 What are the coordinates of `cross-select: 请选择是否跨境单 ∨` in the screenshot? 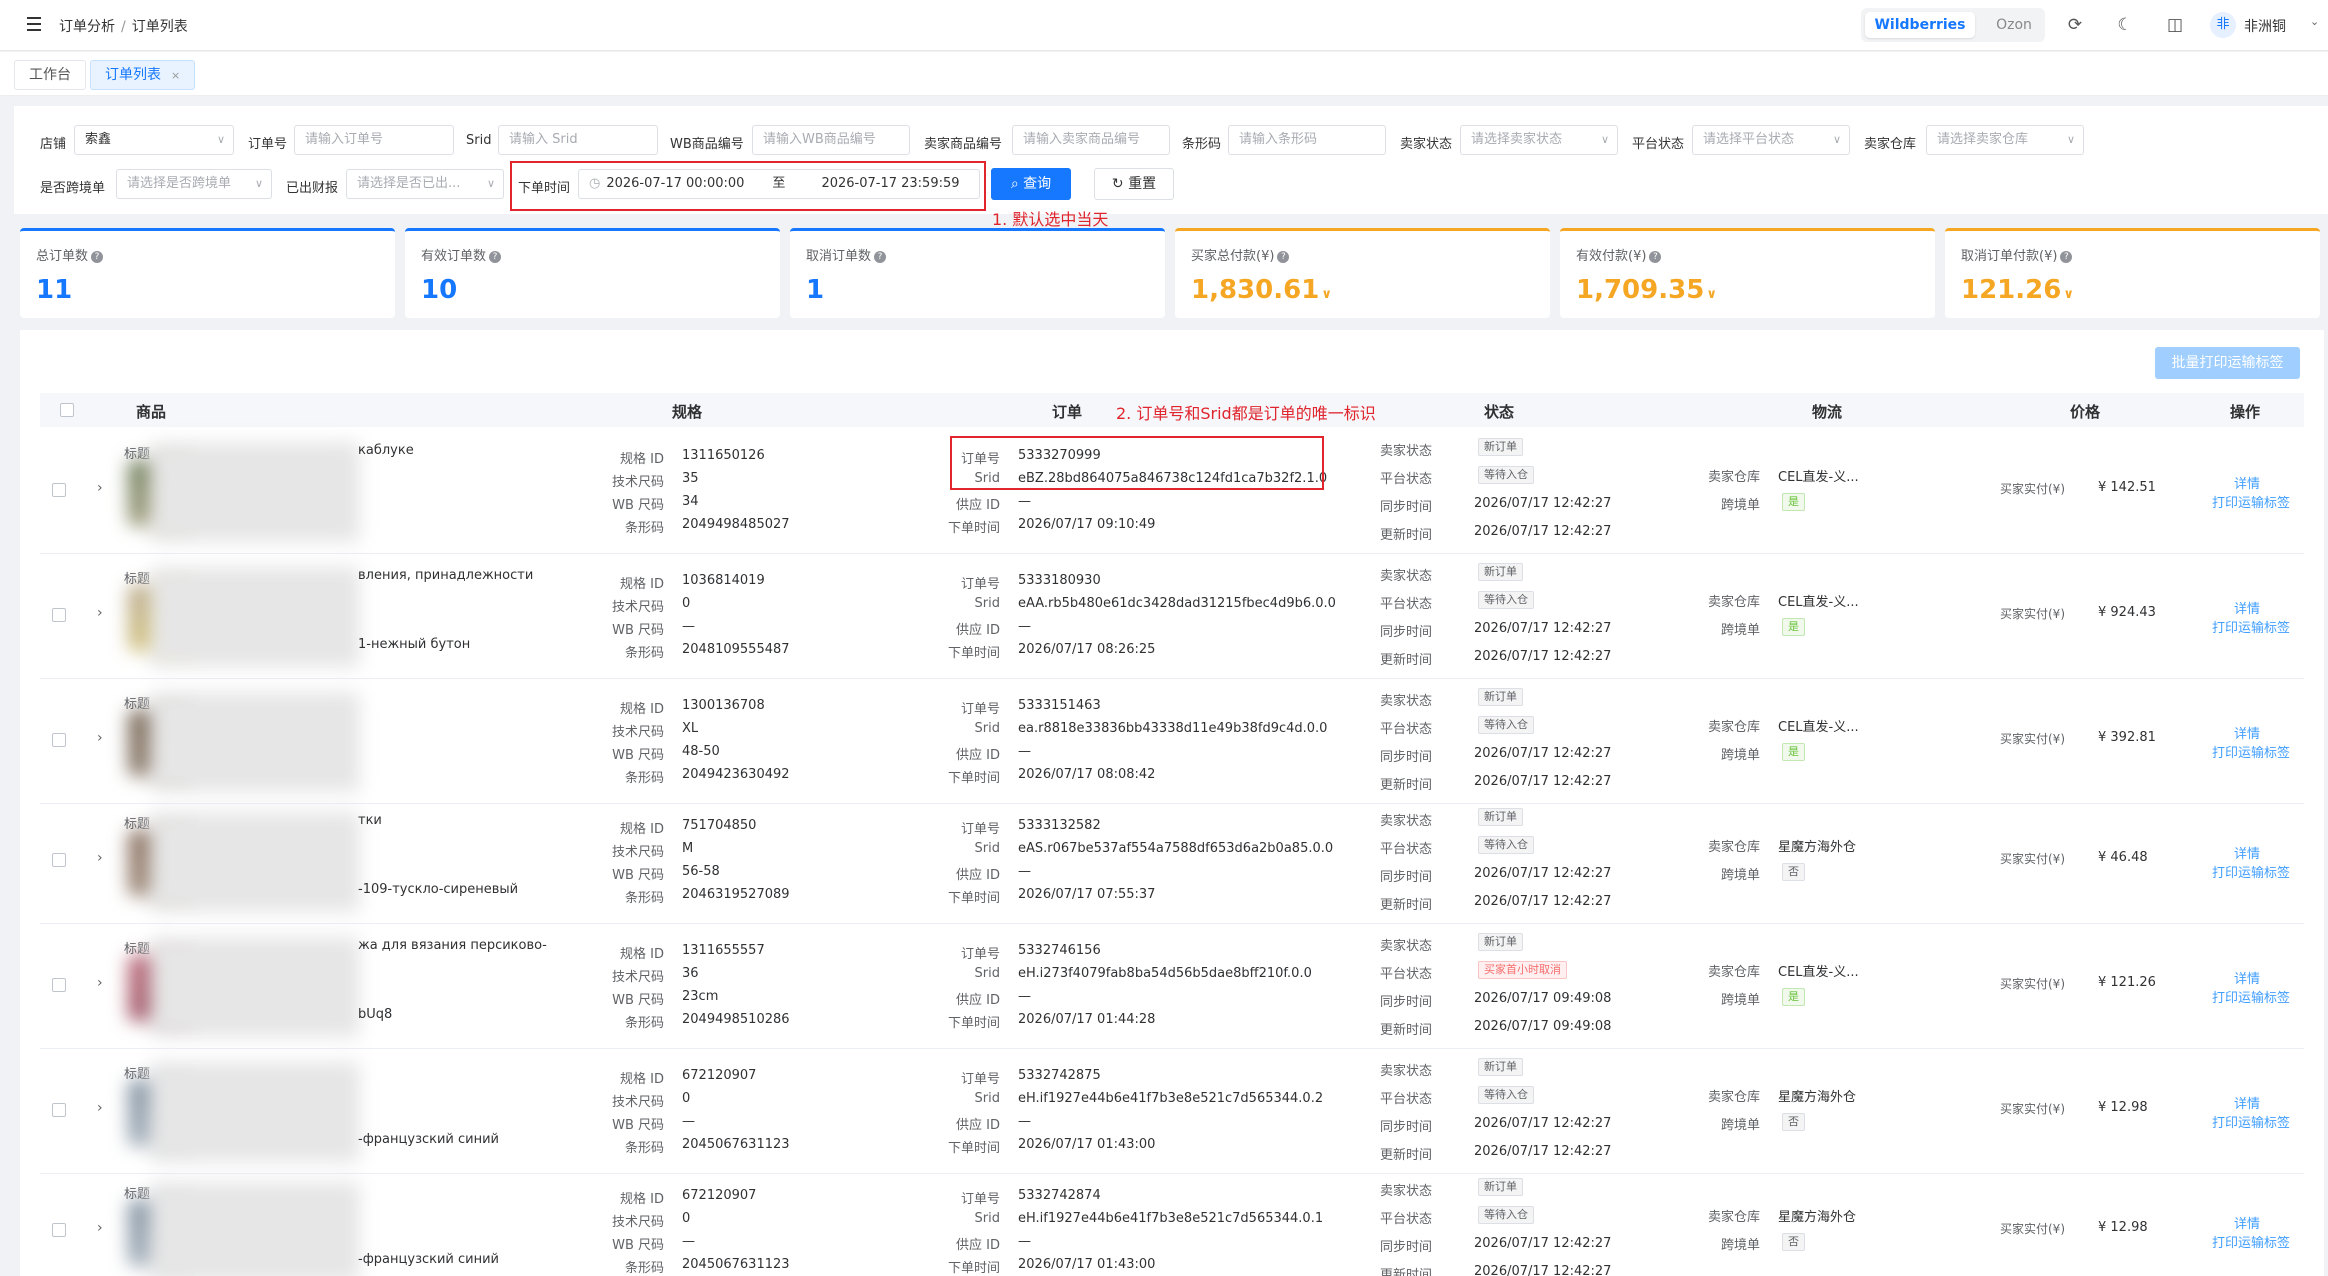 It's located at (194, 184).